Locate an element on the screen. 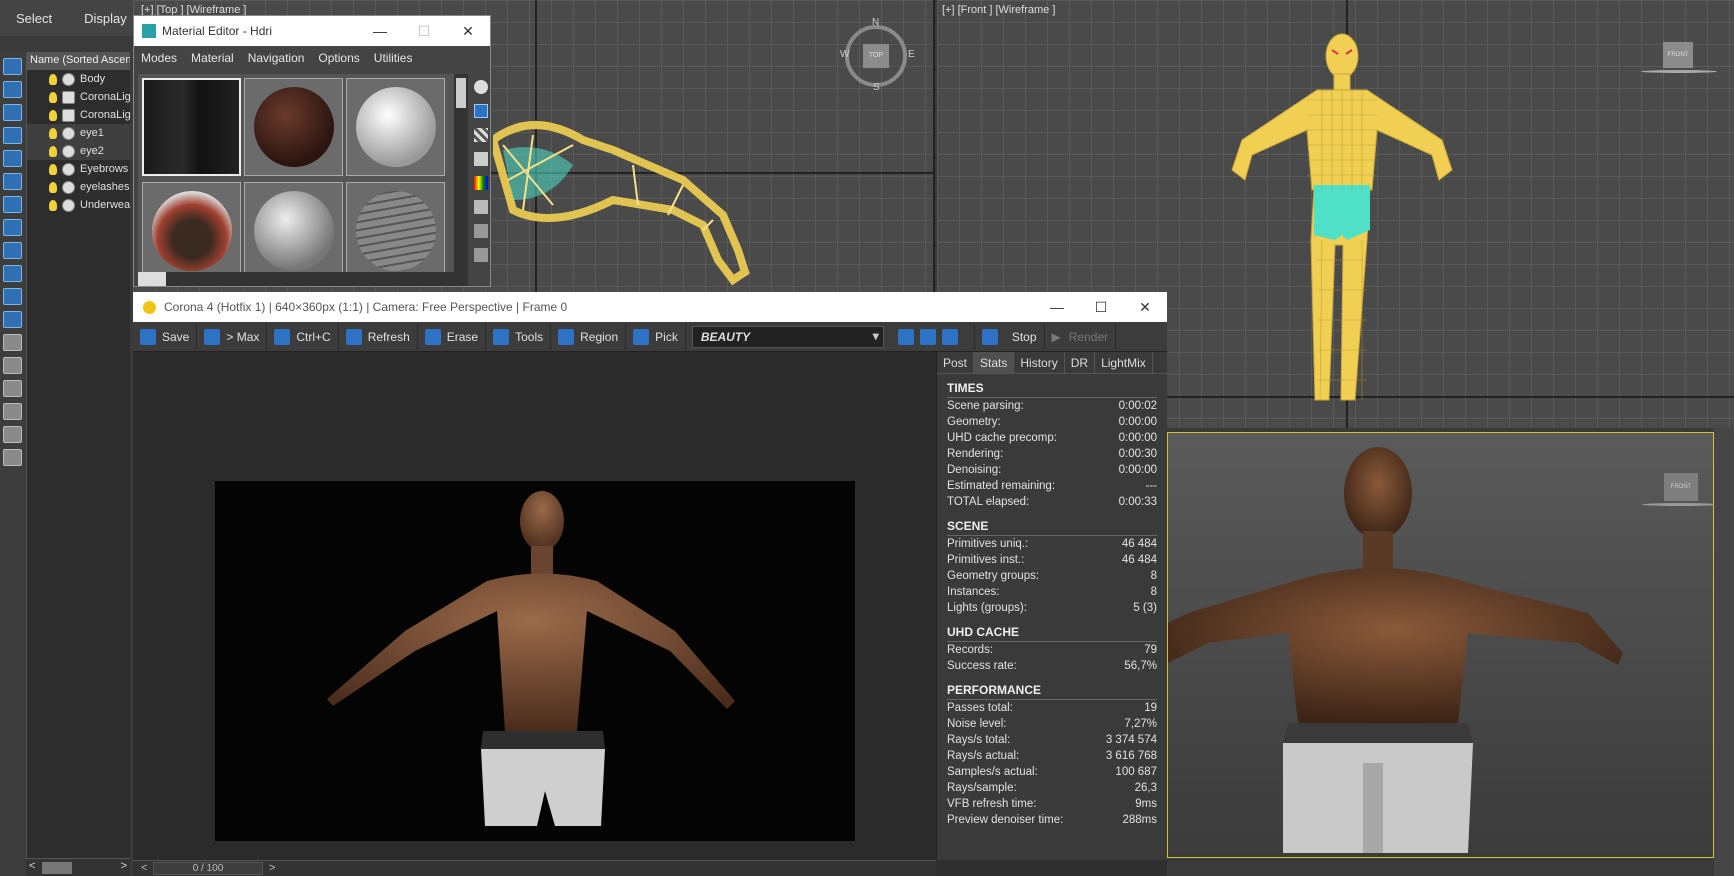  explorer-item: CoronaLight001 is located at coordinates (78, 97).